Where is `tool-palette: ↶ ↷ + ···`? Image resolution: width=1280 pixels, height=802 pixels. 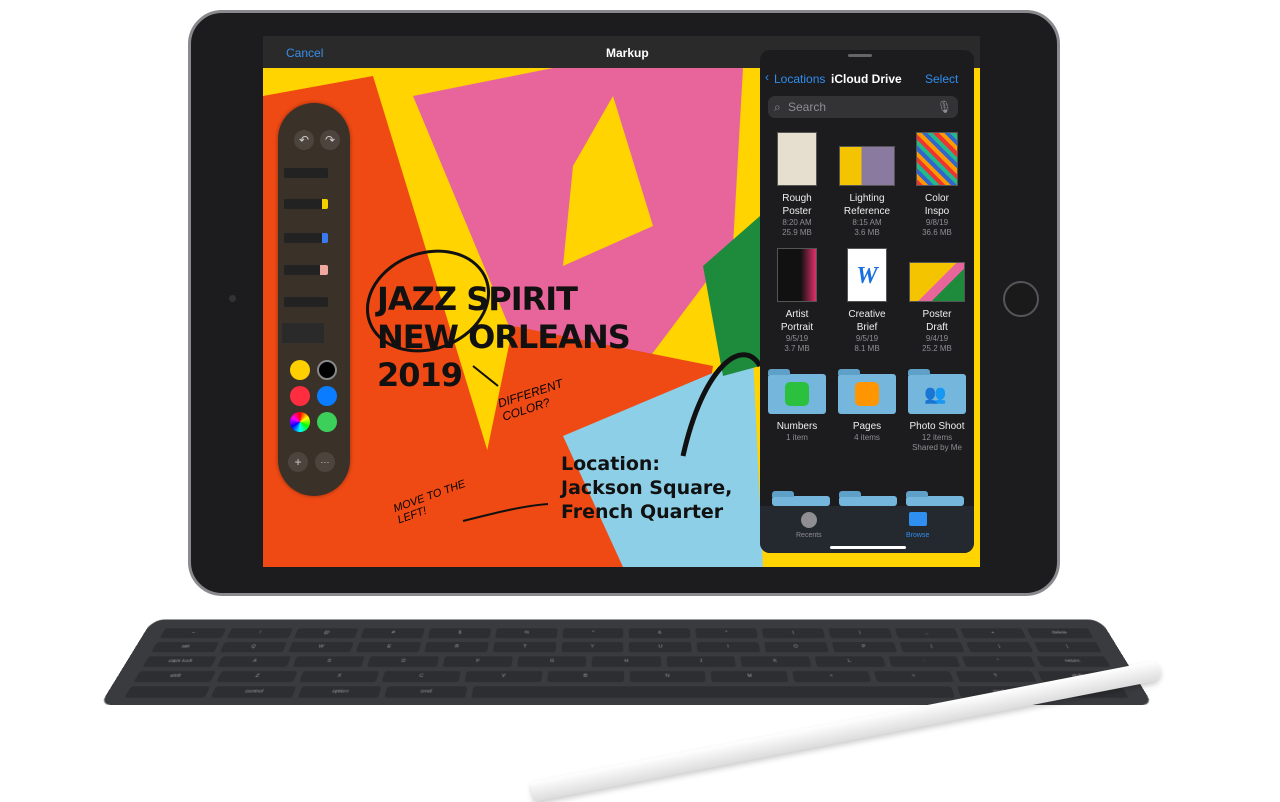 tool-palette: ↶ ↷ + ··· is located at coordinates (314, 299).